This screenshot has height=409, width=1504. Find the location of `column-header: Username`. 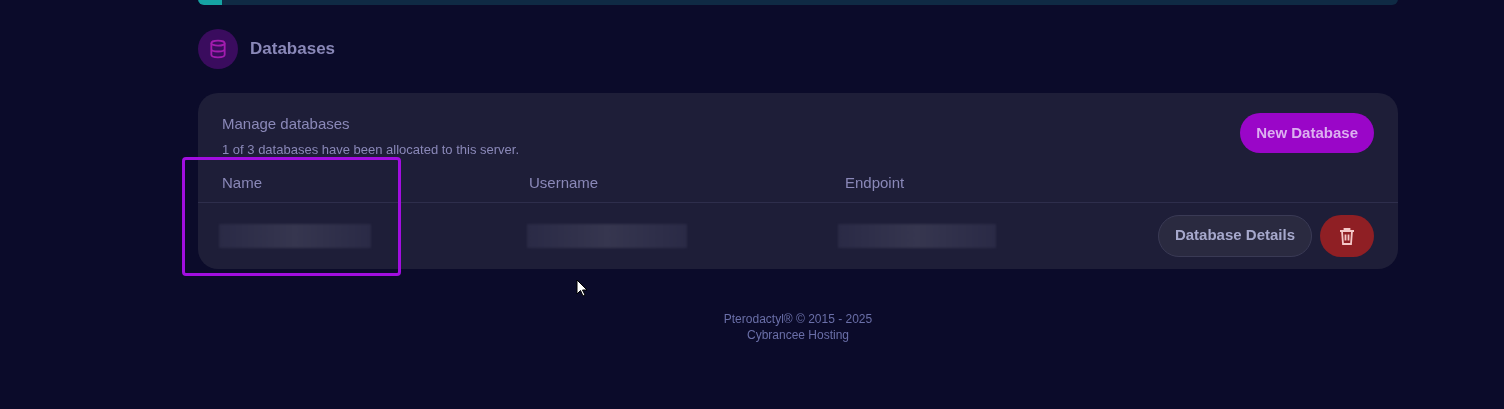

column-header: Username is located at coordinates (564, 182).